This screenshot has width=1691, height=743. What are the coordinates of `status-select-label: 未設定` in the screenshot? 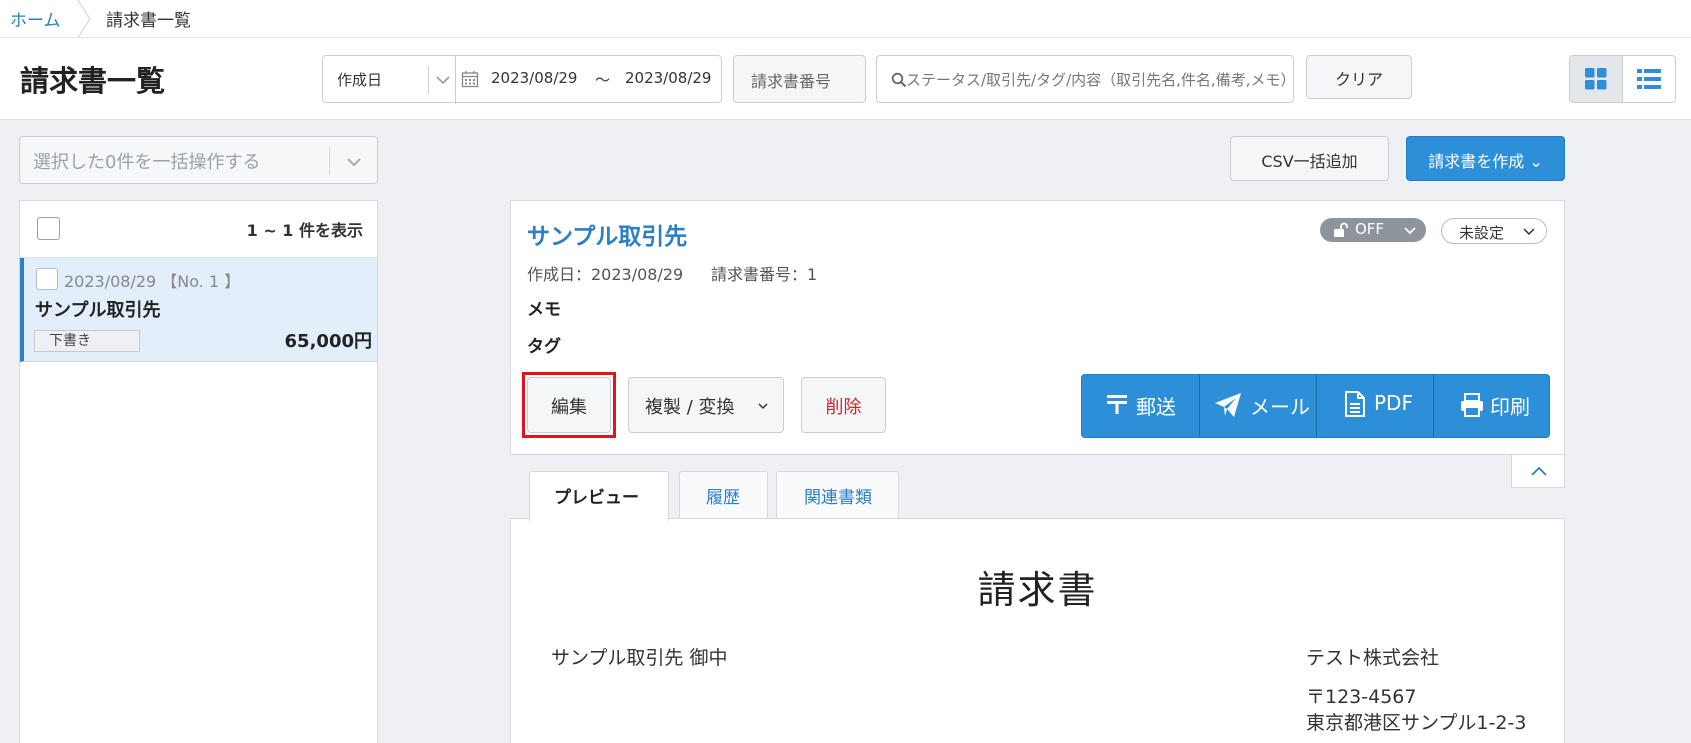 It's located at (1482, 233).